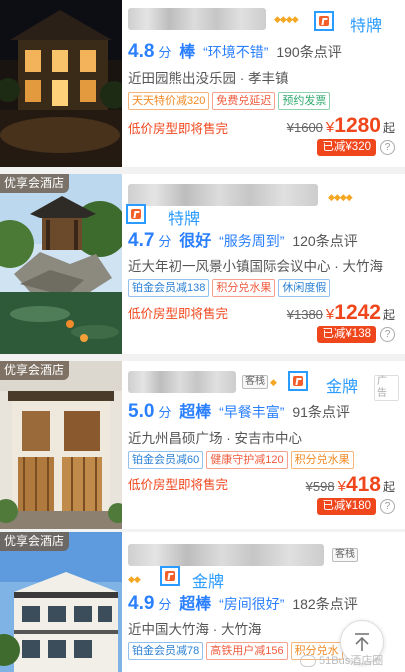  I want to click on score: 4.9, so click(141, 603).